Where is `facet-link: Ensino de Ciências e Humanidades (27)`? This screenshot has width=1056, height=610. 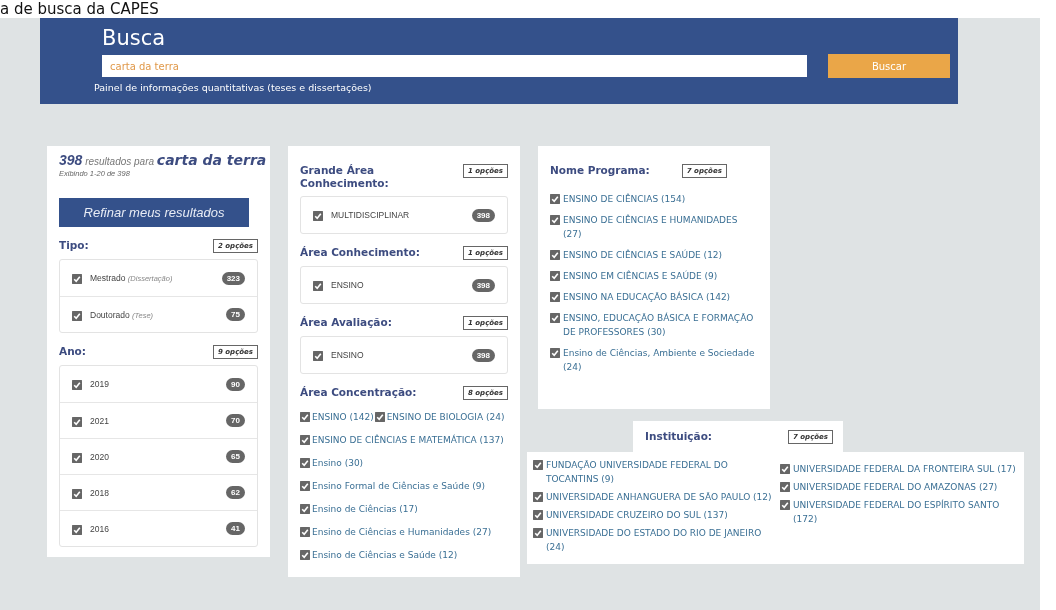 facet-link: Ensino de Ciências e Humanidades (27) is located at coordinates (402, 532).